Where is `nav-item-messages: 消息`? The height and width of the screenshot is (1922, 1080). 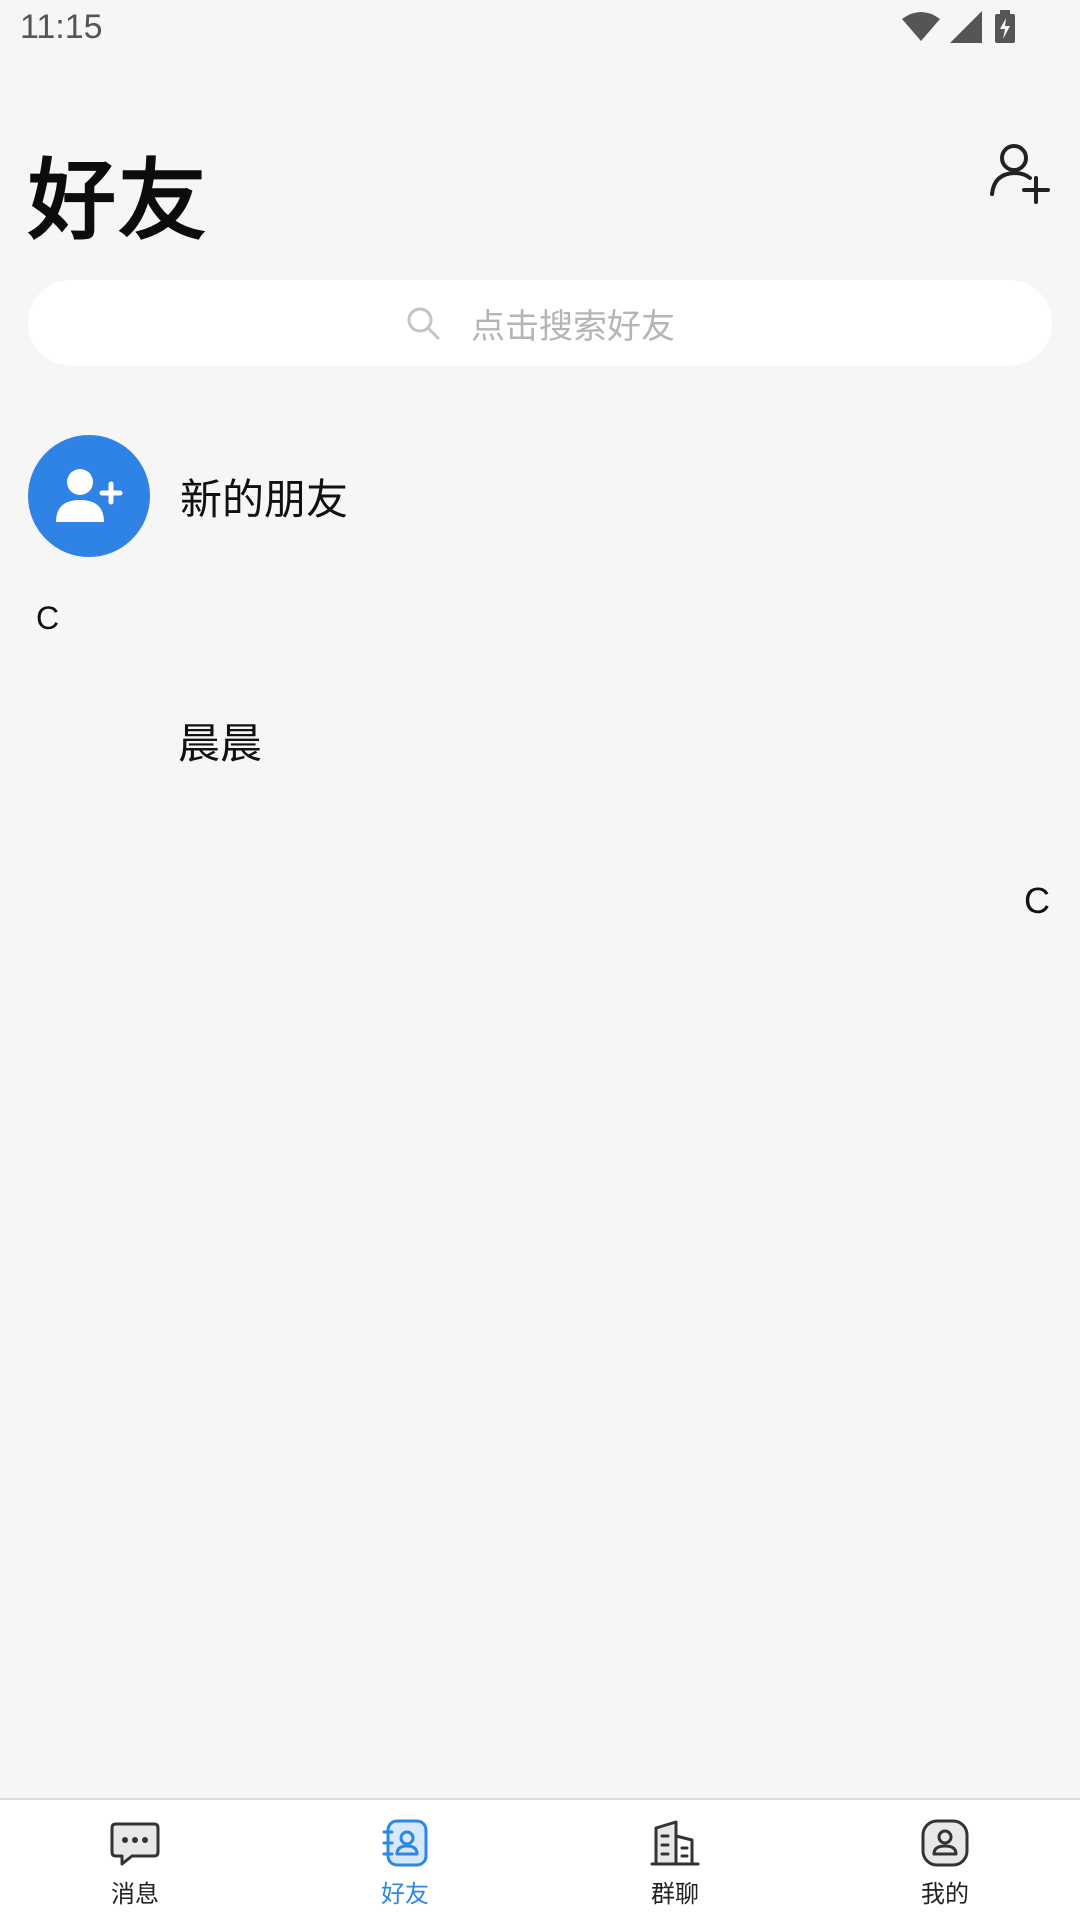 nav-item-messages: 消息 is located at coordinates (135, 1861).